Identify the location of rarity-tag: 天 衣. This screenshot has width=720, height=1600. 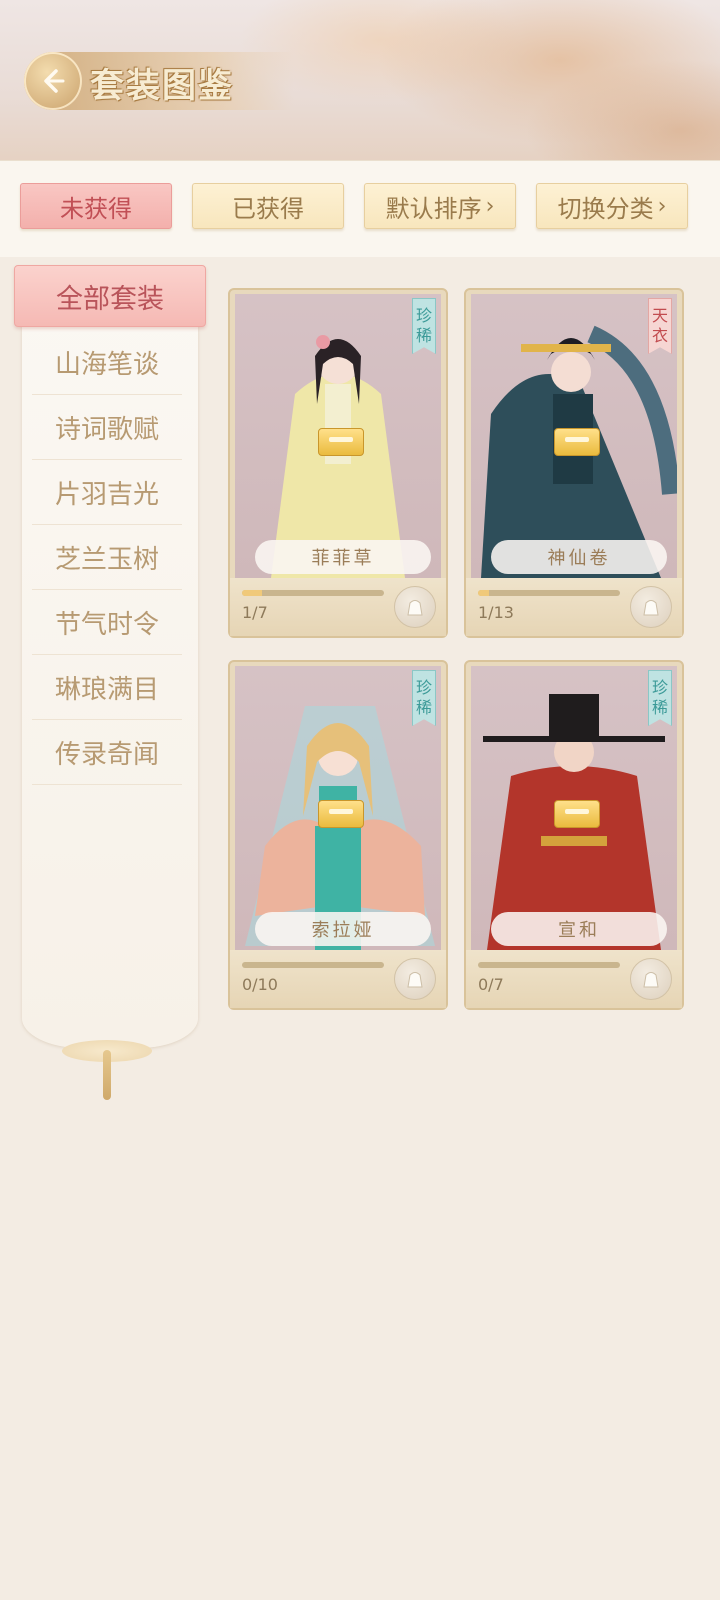
(660, 326).